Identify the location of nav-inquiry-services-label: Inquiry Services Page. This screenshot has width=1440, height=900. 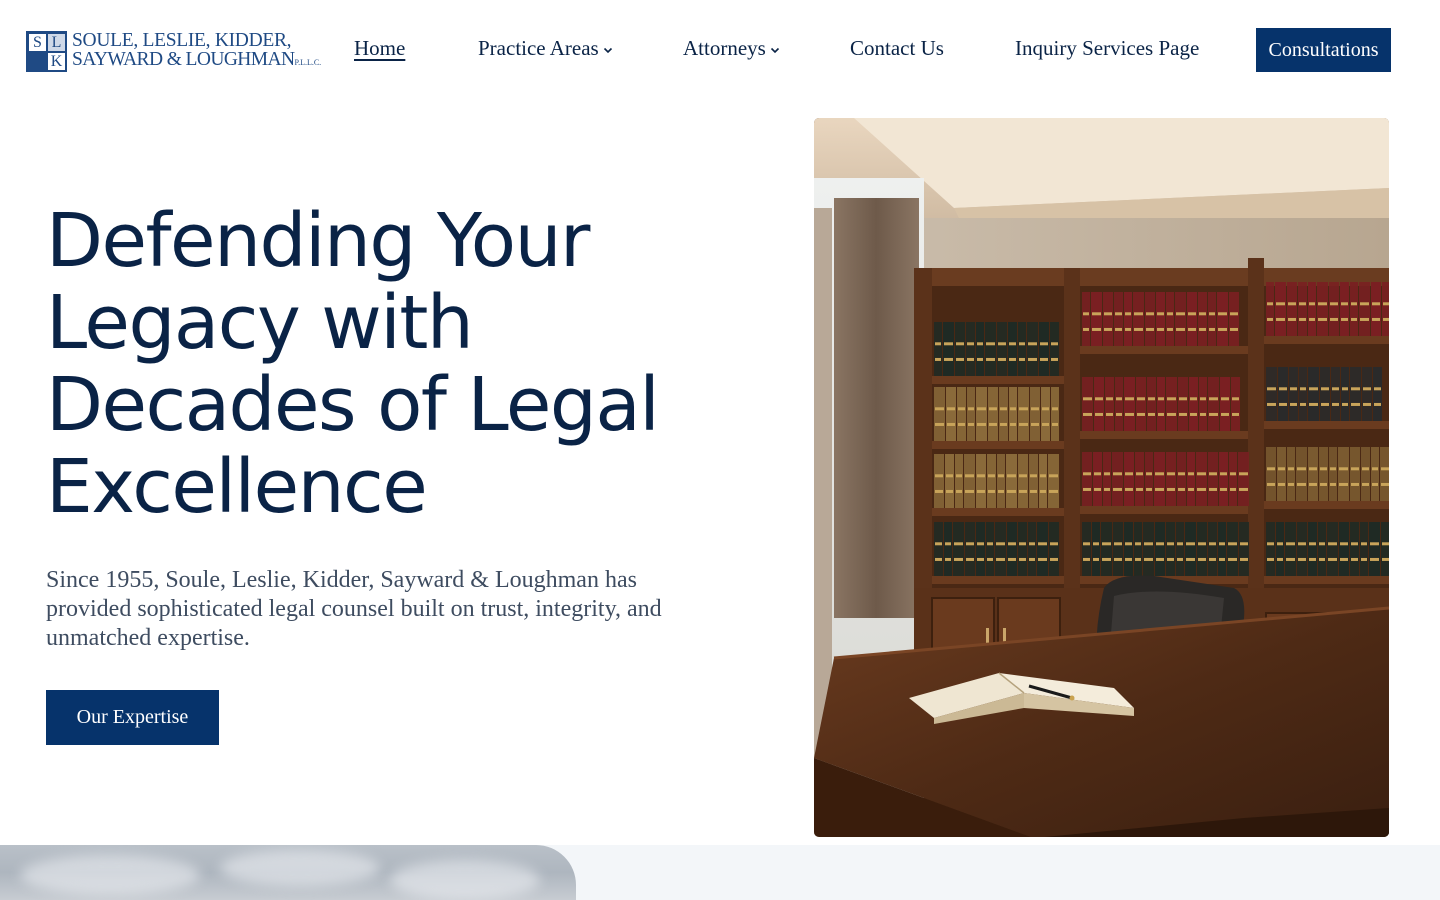
(1107, 48).